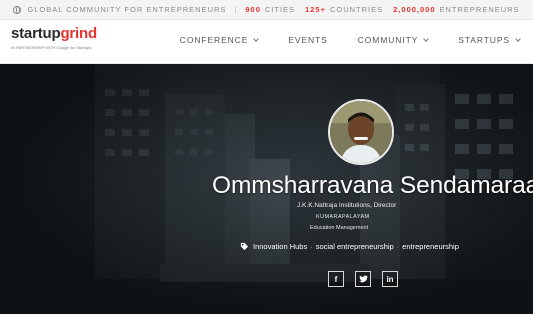 Image resolution: width=533 pixels, height=314 pixels. I want to click on avatar, so click(361, 132).